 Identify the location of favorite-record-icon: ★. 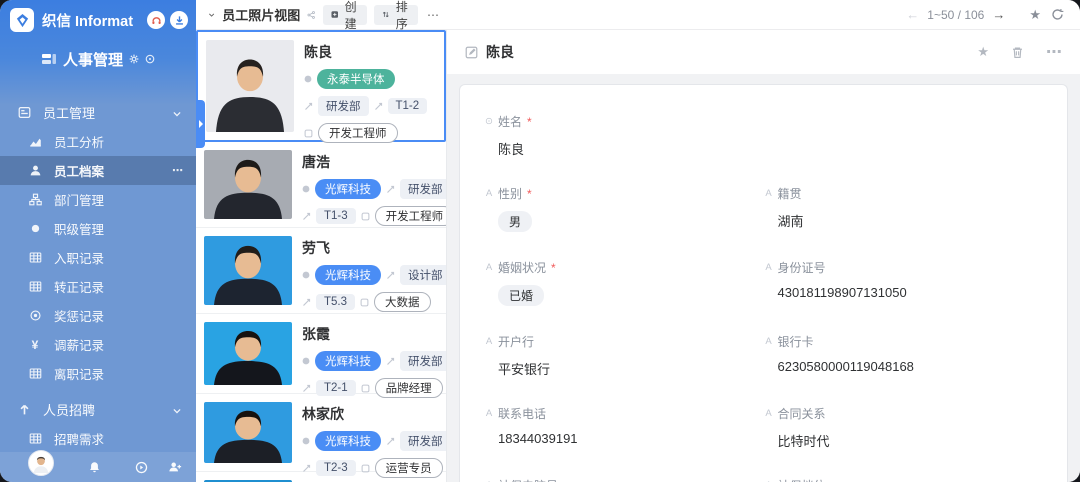
(983, 52).